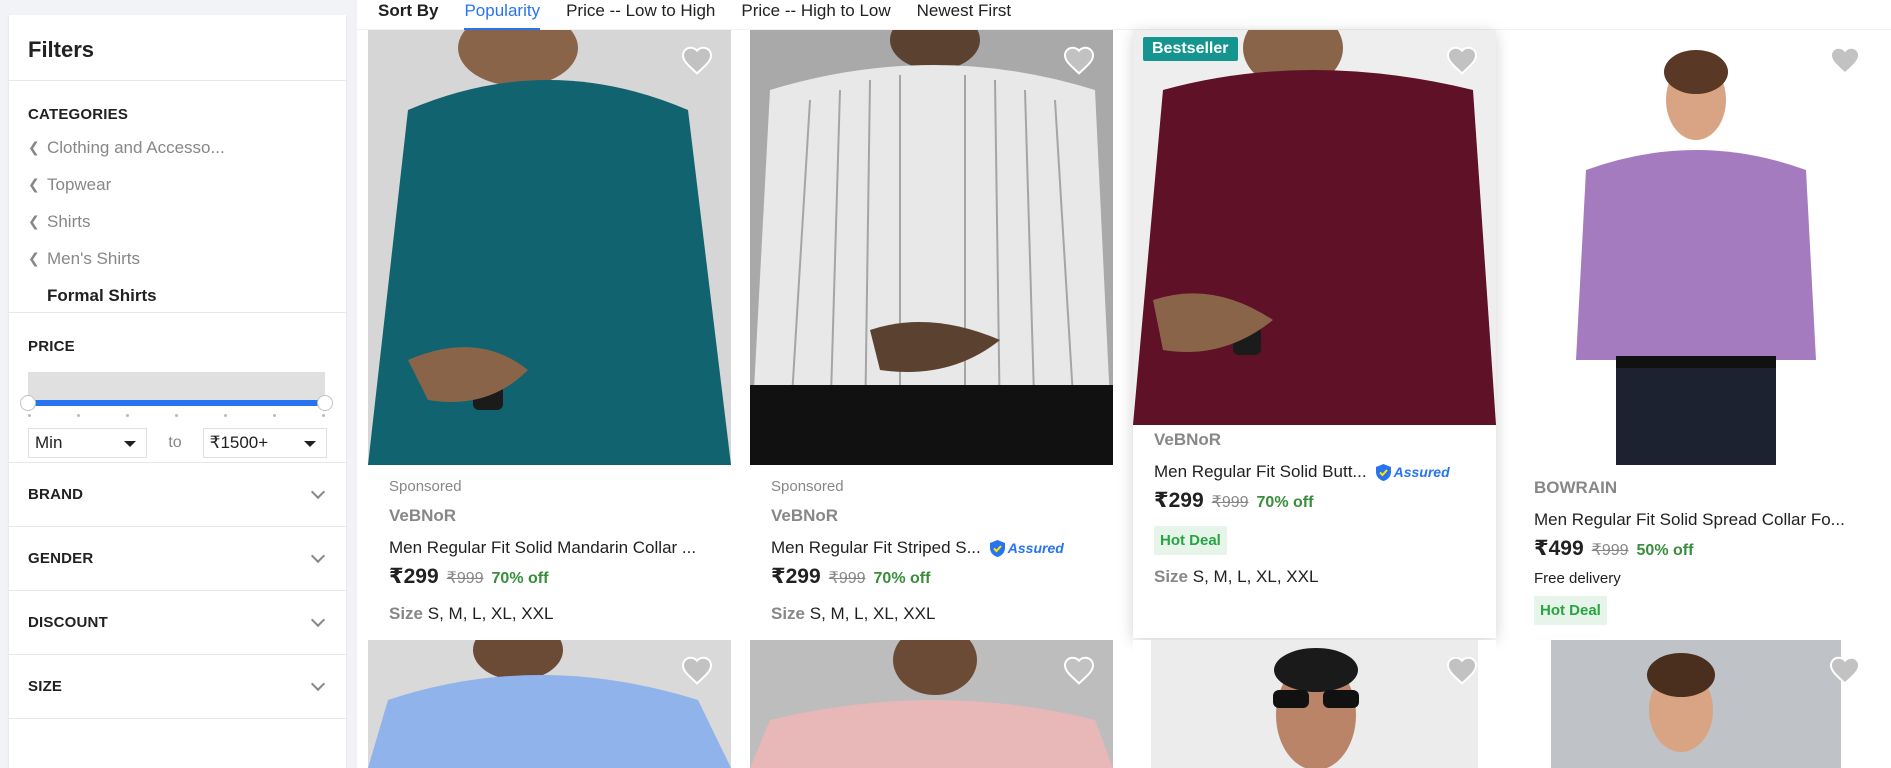 This screenshot has width=1891, height=768. What do you see at coordinates (93, 258) in the screenshot?
I see `category-label: Men's Shirts` at bounding box center [93, 258].